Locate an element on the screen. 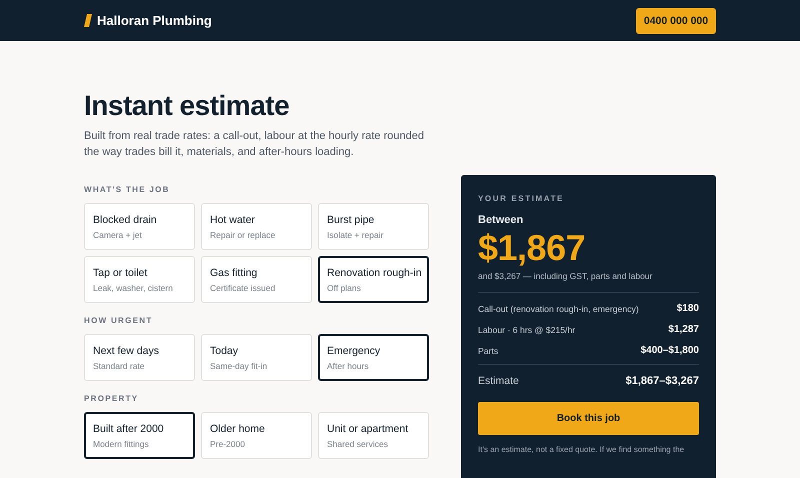  option-card: Renovation rough-in Off plans is located at coordinates (373, 279).